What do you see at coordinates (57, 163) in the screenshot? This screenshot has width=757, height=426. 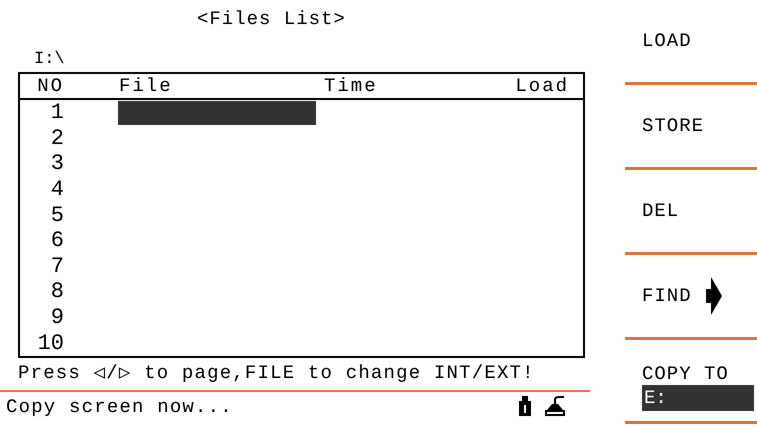 I see `row-number: 3` at bounding box center [57, 163].